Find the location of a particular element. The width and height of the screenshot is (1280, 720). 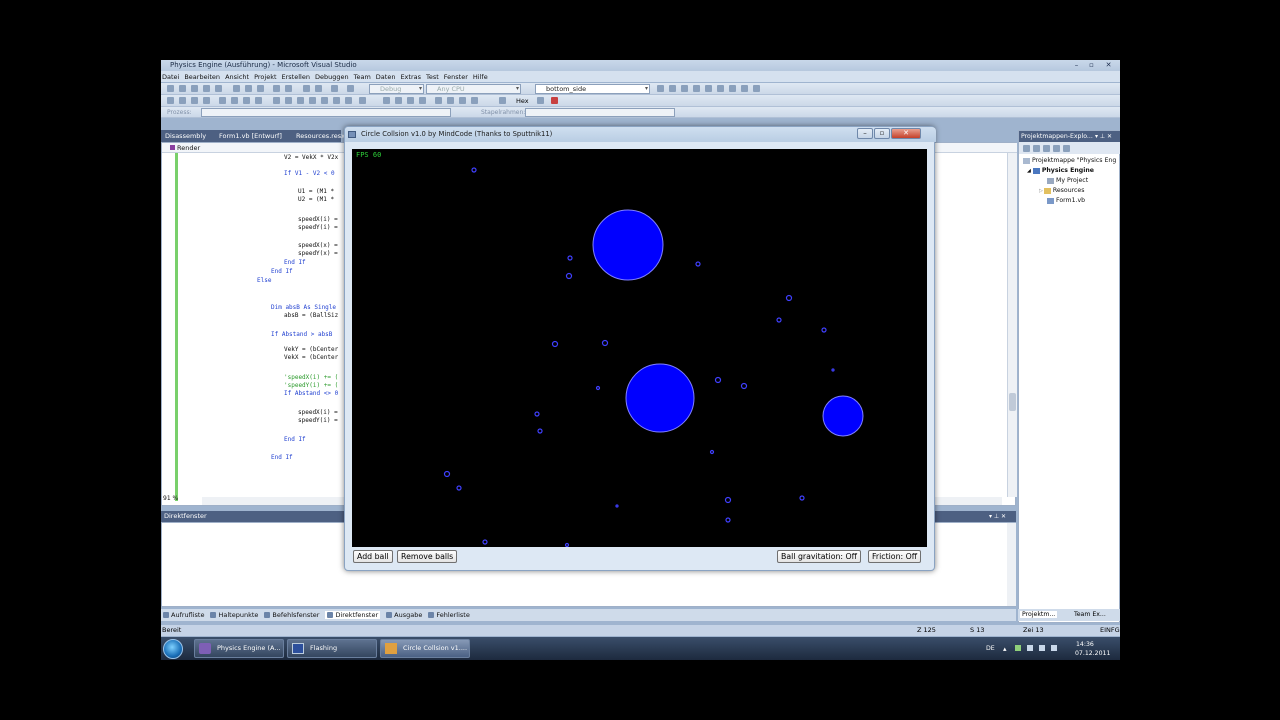

debug-windows-icon is located at coordinates (554, 100).